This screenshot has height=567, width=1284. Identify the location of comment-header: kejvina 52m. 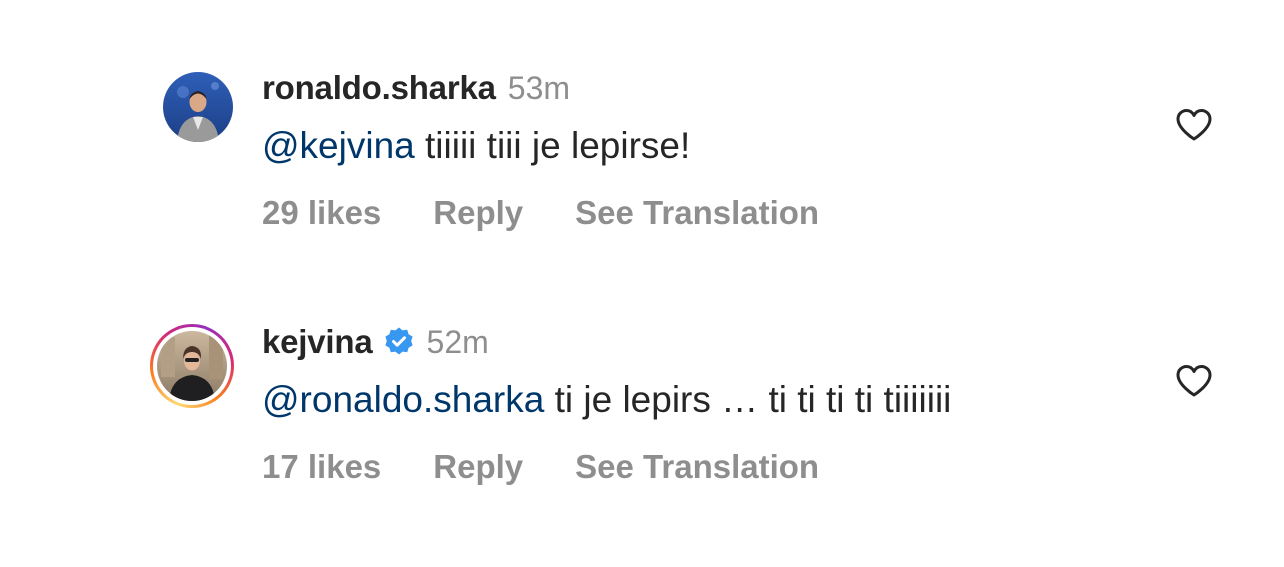
(606, 342).